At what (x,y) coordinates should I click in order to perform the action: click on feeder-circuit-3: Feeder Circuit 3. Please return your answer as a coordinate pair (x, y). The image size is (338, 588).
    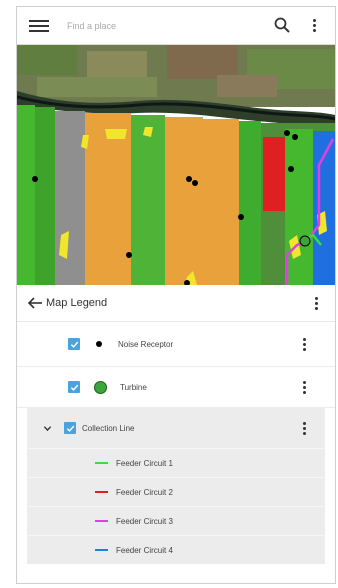
    Looking at the image, I should click on (176, 520).